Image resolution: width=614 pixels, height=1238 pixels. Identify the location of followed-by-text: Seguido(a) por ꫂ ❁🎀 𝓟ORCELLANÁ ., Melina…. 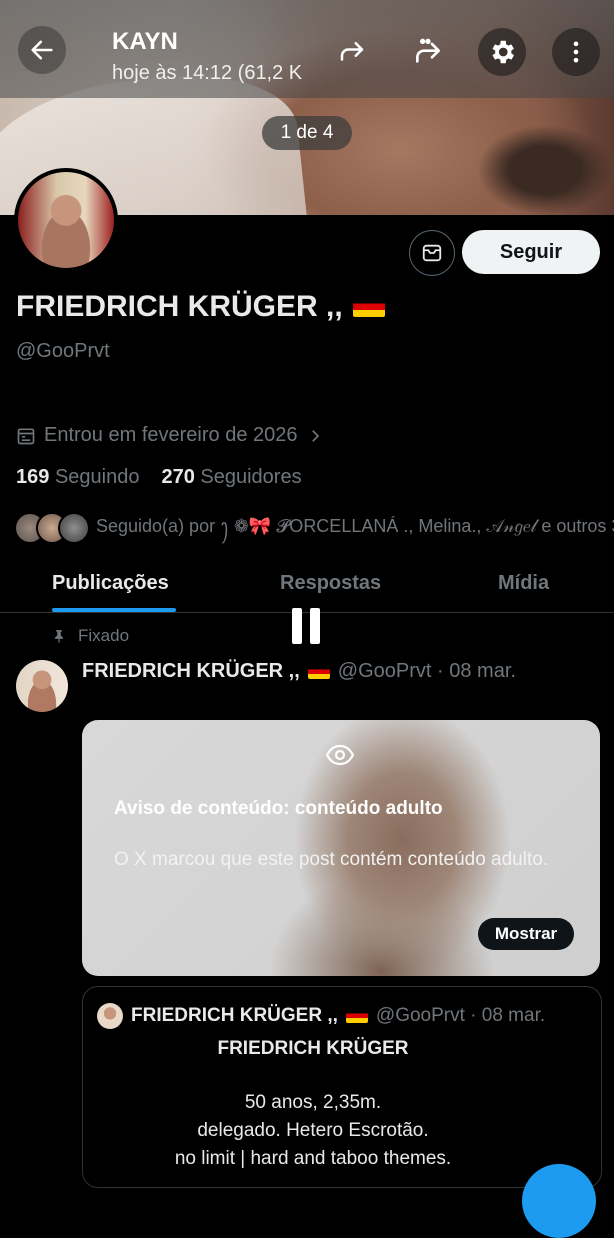
(355, 526).